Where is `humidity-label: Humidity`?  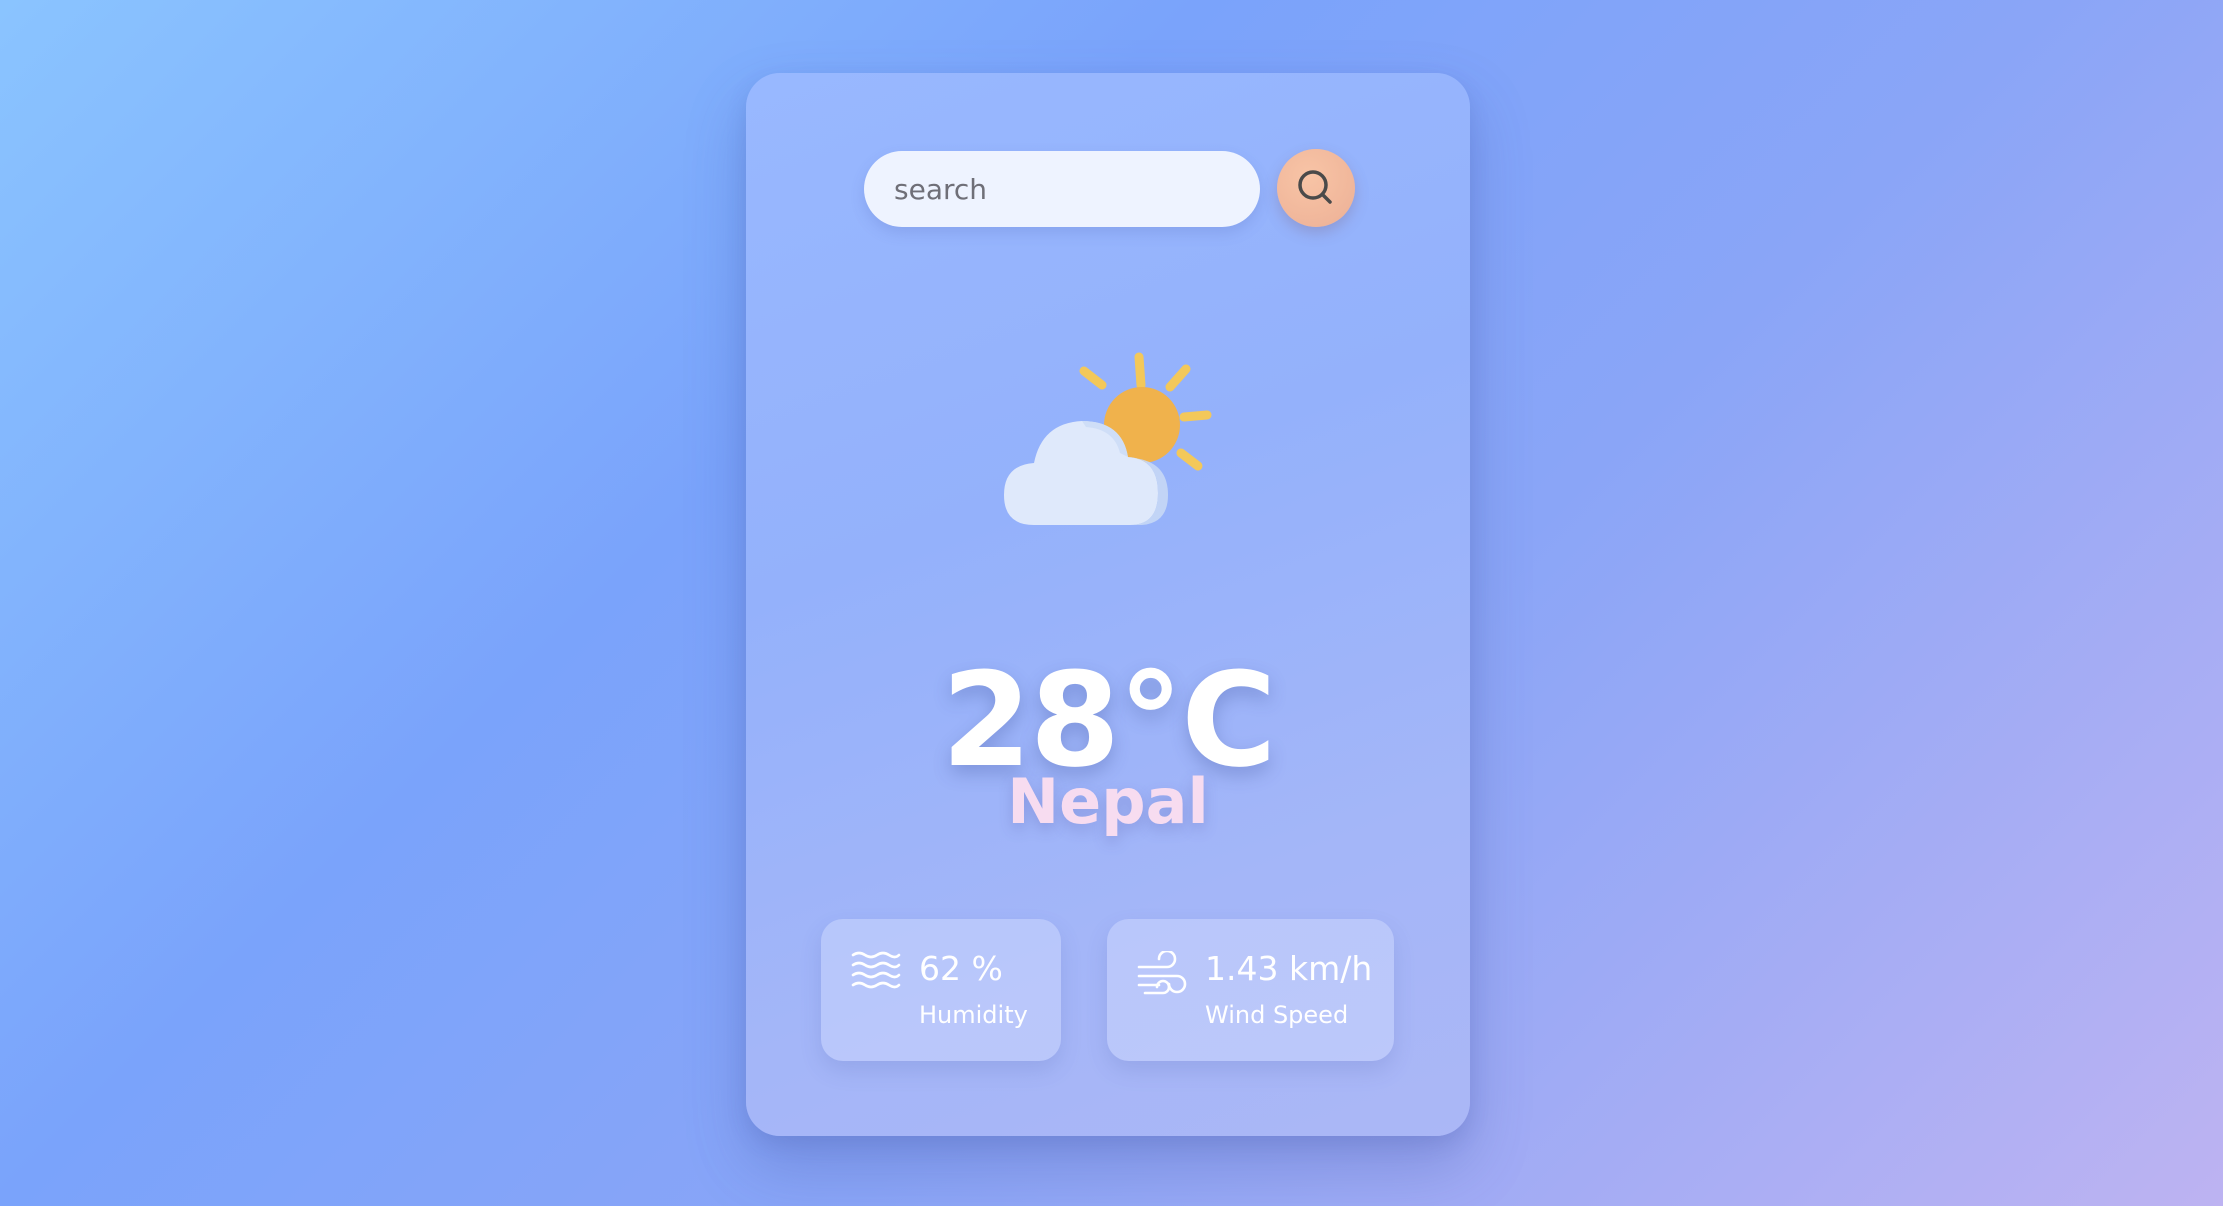
humidity-label: Humidity is located at coordinates (973, 1015).